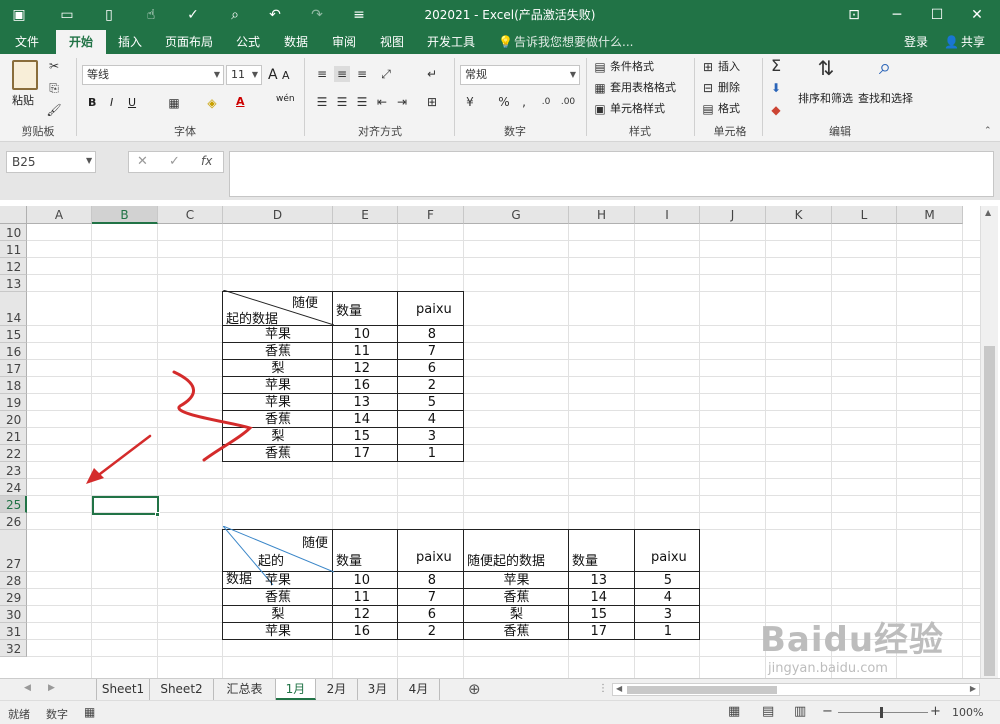  I want to click on table2-cell: 1, so click(653, 632).